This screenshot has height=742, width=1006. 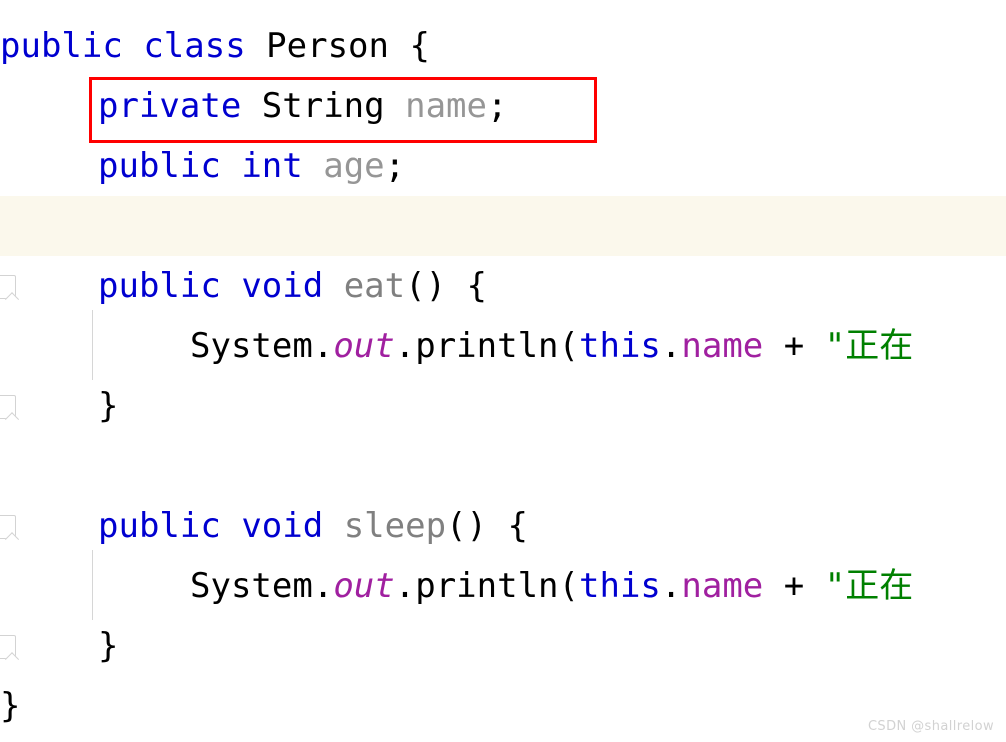 What do you see at coordinates (354, 166) in the screenshot?
I see `code-token-field: age` at bounding box center [354, 166].